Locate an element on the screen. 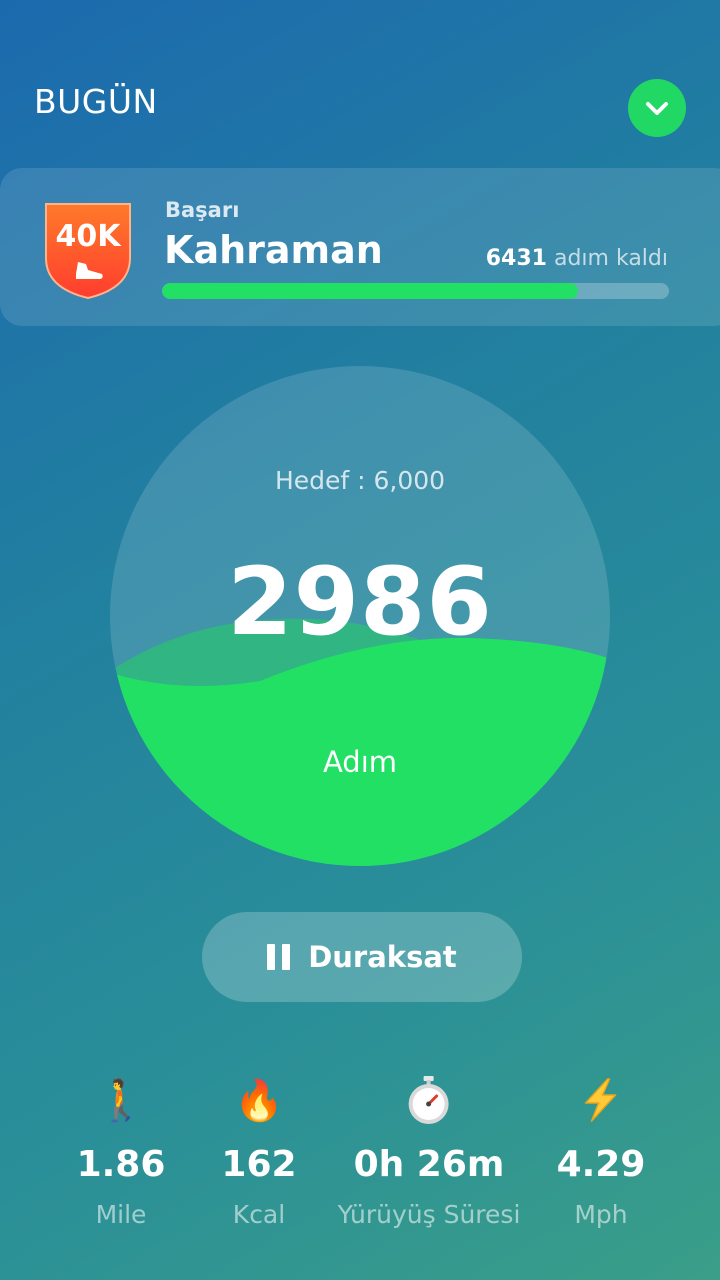 The height and width of the screenshot is (1280, 720). goal-label: Hedef : 6,000 is located at coordinates (360, 480).